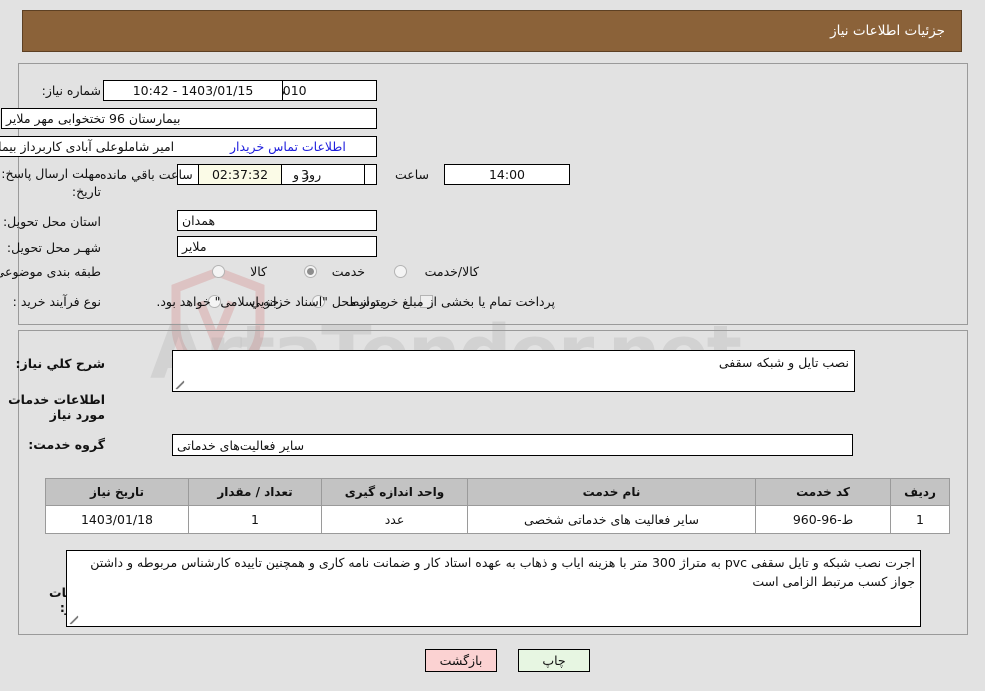 The height and width of the screenshot is (691, 985). What do you see at coordinates (307, 174) in the screenshot?
I see `remaining-days-label: روز و` at bounding box center [307, 174].